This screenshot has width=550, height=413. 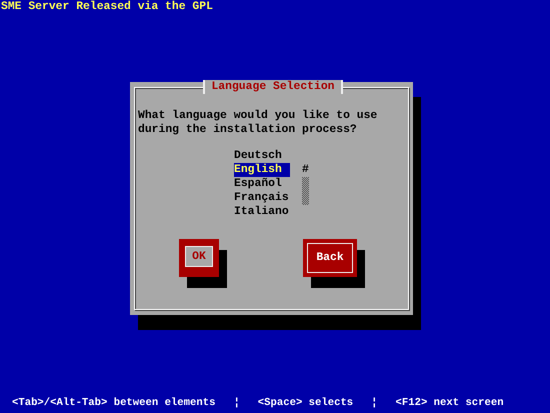 What do you see at coordinates (262, 212) in the screenshot?
I see `language-item: Italiano` at bounding box center [262, 212].